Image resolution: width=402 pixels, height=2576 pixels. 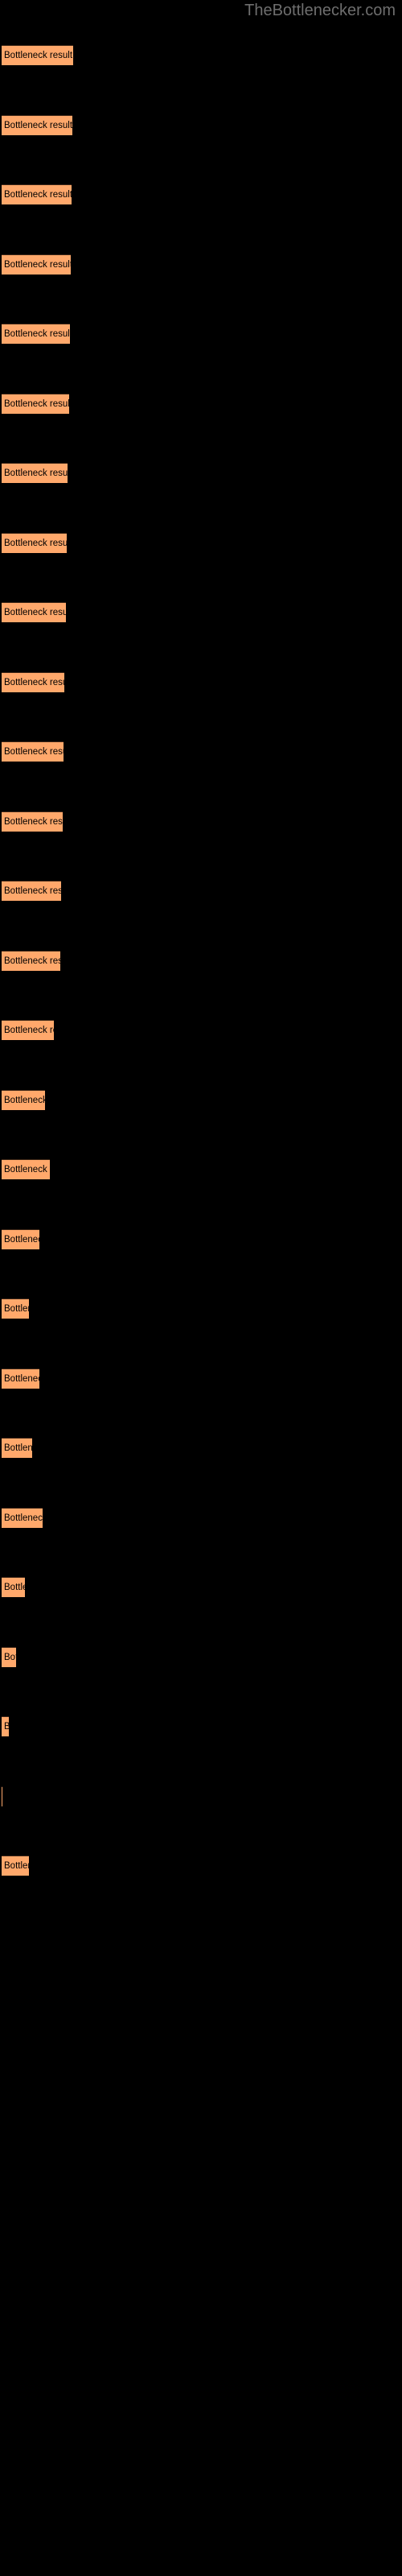 What do you see at coordinates (320, 10) in the screenshot?
I see `site-watermark: TheBottlenecker.com` at bounding box center [320, 10].